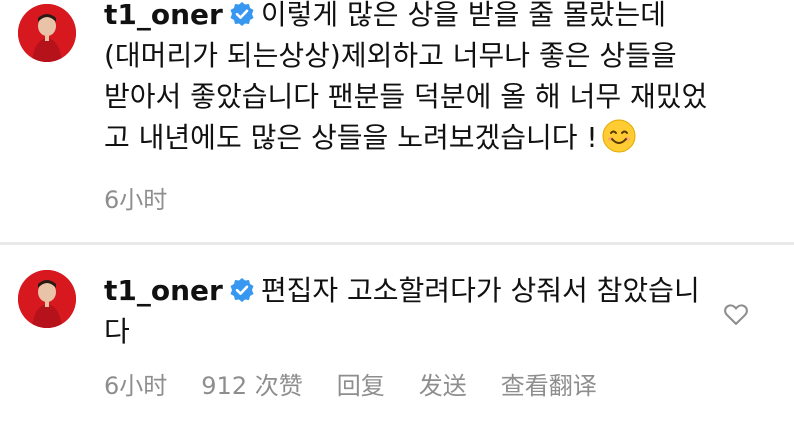 The width and height of the screenshot is (794, 434). I want to click on like-heart-icon, so click(736, 314).